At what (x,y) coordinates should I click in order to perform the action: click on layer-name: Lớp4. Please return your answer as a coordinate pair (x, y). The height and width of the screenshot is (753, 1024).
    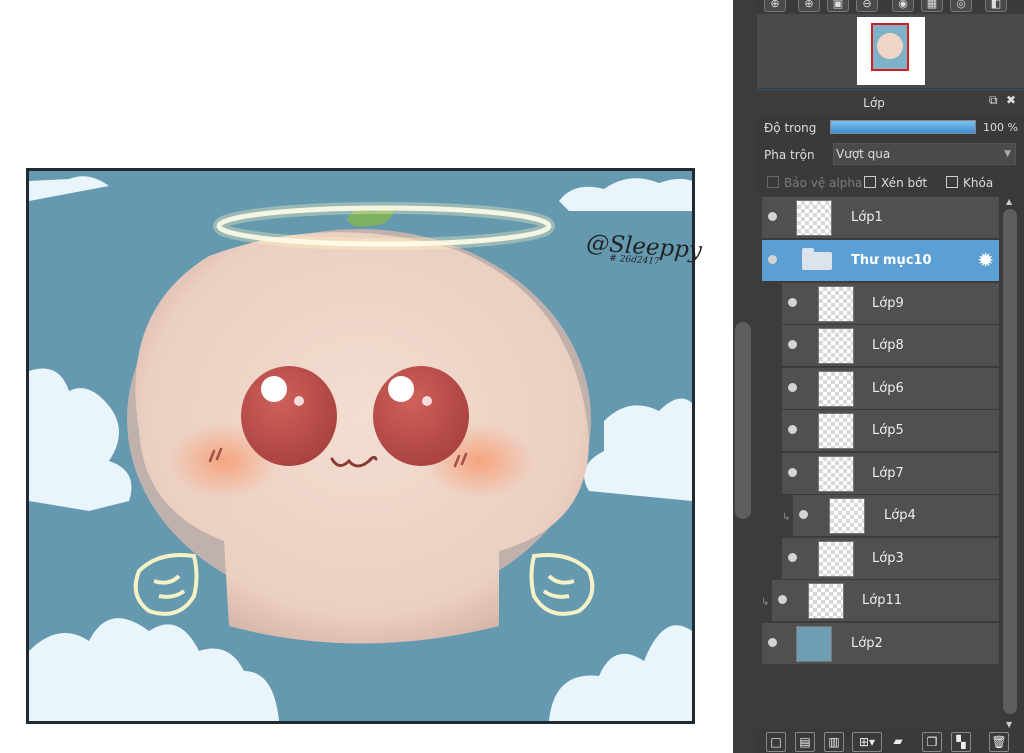
    Looking at the image, I should click on (900, 515).